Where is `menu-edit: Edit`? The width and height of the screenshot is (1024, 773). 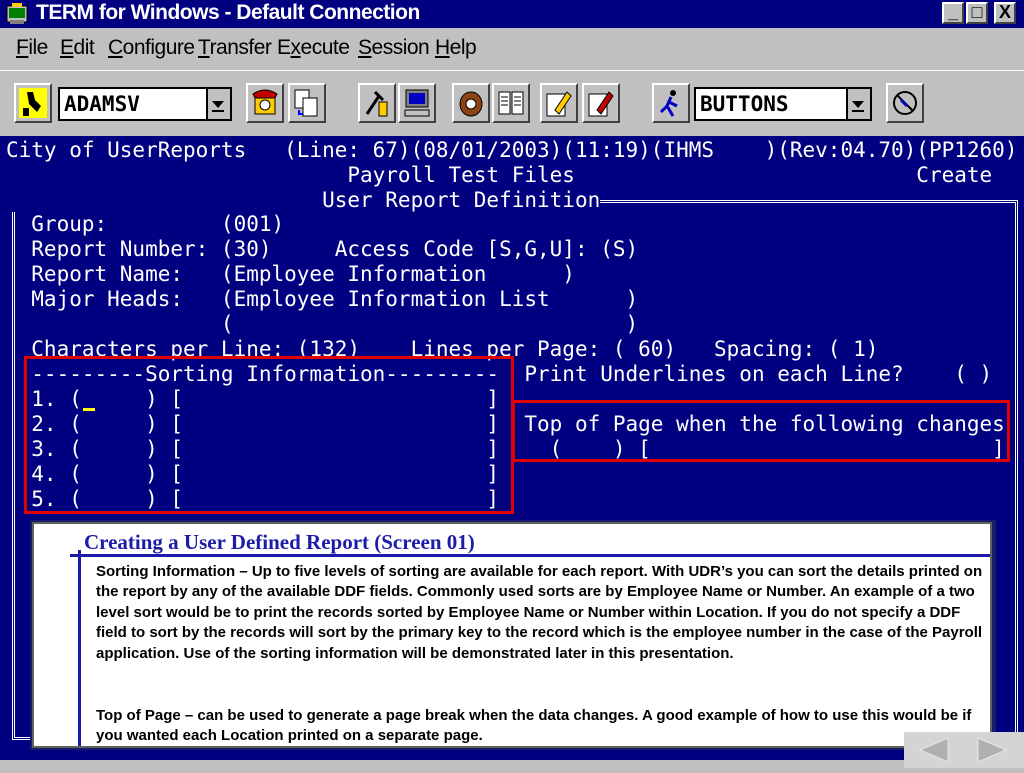
menu-edit: Edit is located at coordinates (77, 48).